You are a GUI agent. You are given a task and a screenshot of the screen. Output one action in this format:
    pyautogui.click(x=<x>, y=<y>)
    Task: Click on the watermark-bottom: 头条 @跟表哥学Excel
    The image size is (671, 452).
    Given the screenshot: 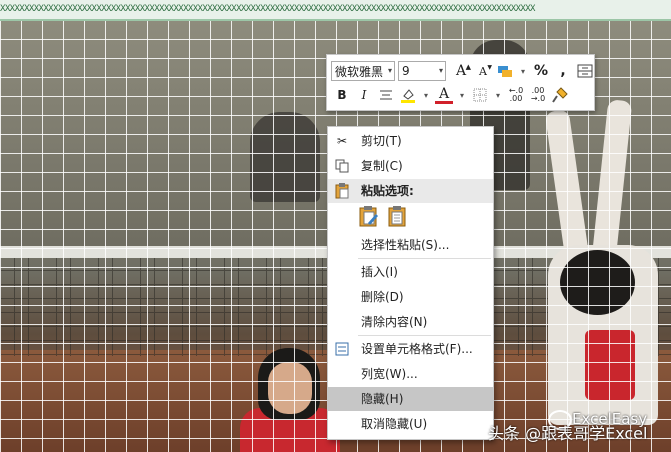 What is the action you would take?
    pyautogui.click(x=568, y=433)
    